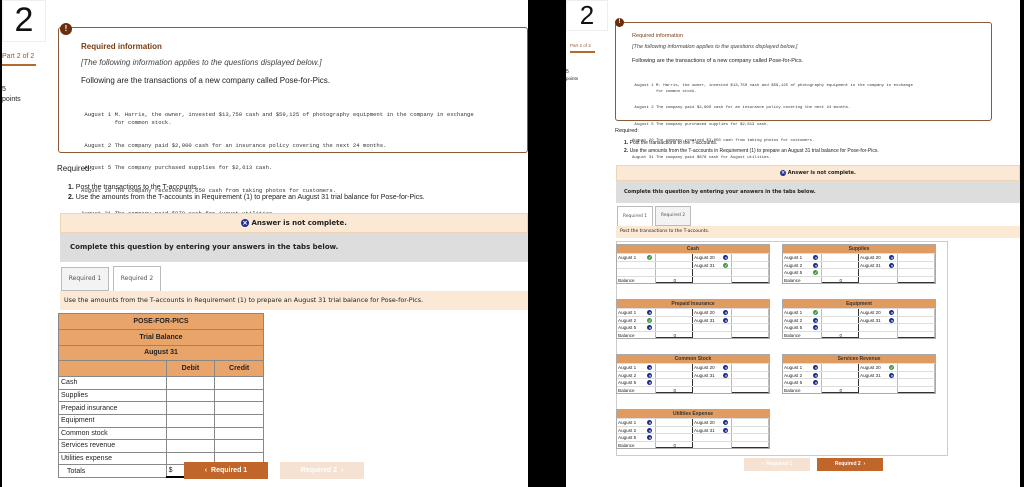 This screenshot has width=1024, height=487. What do you see at coordinates (713, 319) in the screenshot?
I see `credit-date: August 31 ×` at bounding box center [713, 319].